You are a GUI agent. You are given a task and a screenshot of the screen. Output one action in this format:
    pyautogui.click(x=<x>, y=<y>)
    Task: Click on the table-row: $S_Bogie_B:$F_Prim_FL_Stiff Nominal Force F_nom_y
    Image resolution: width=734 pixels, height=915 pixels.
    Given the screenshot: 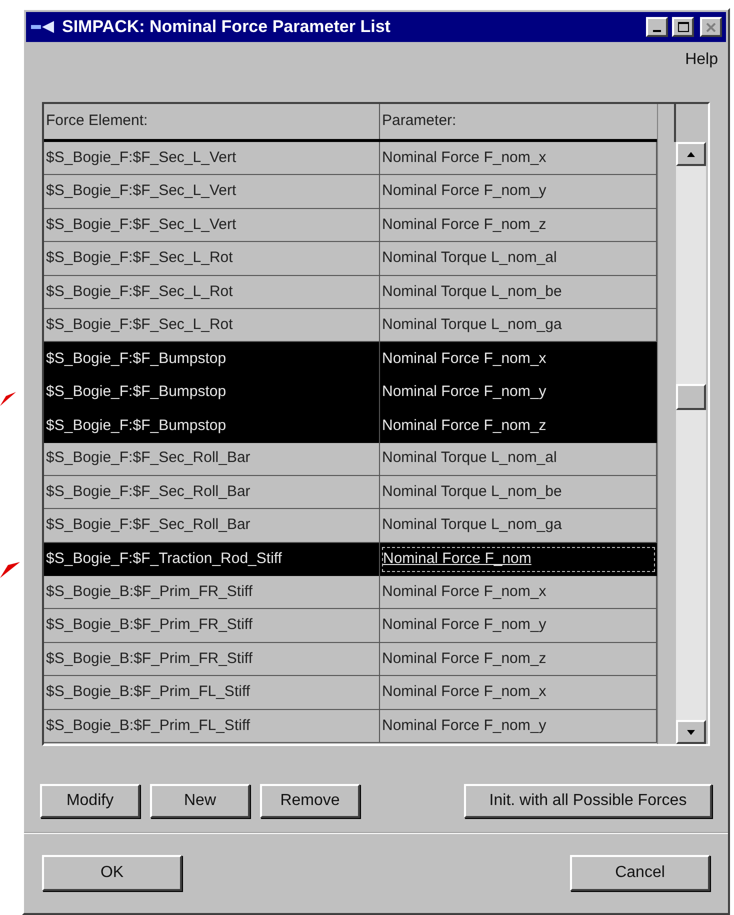 What is the action you would take?
    pyautogui.click(x=350, y=727)
    